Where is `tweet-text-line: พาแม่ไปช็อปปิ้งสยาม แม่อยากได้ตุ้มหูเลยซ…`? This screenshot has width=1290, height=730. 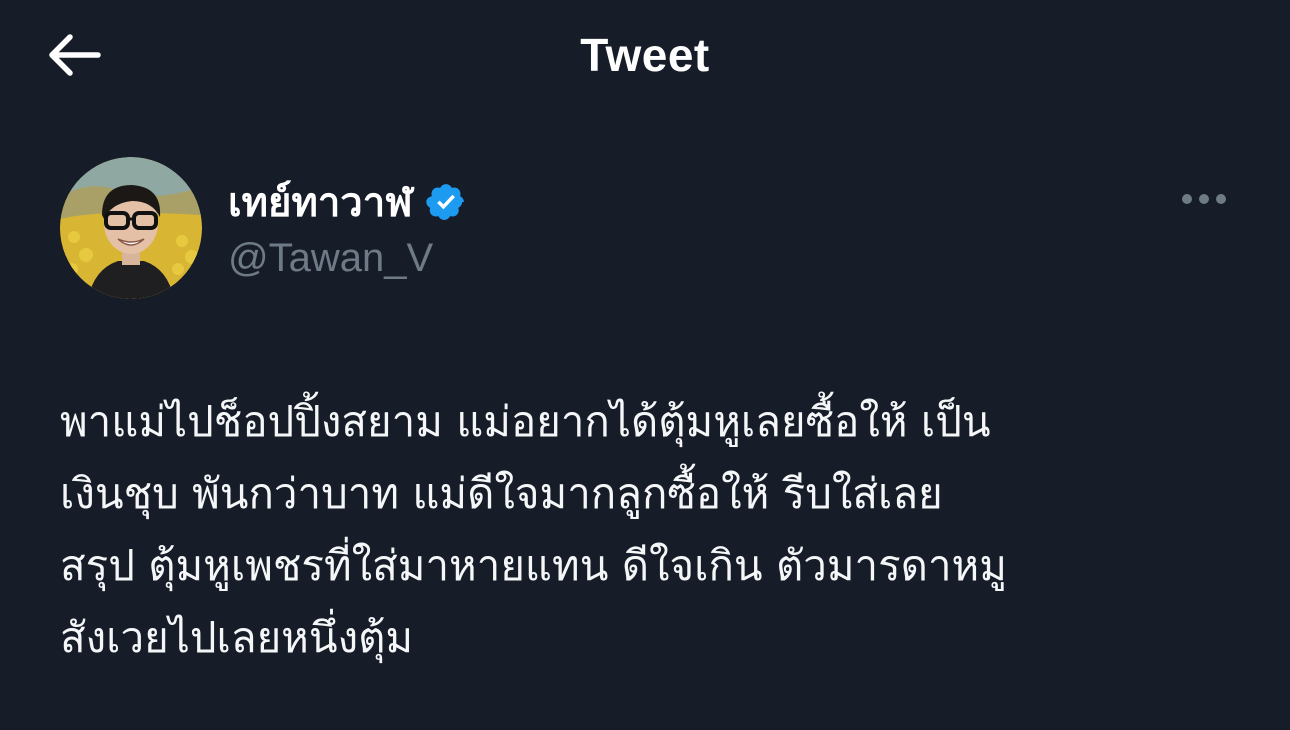 tweet-text-line: พาแม่ไปช็อปปิ้งสยาม แม่อยากได้ตุ้มหูเลยซ… is located at coordinates (525, 421).